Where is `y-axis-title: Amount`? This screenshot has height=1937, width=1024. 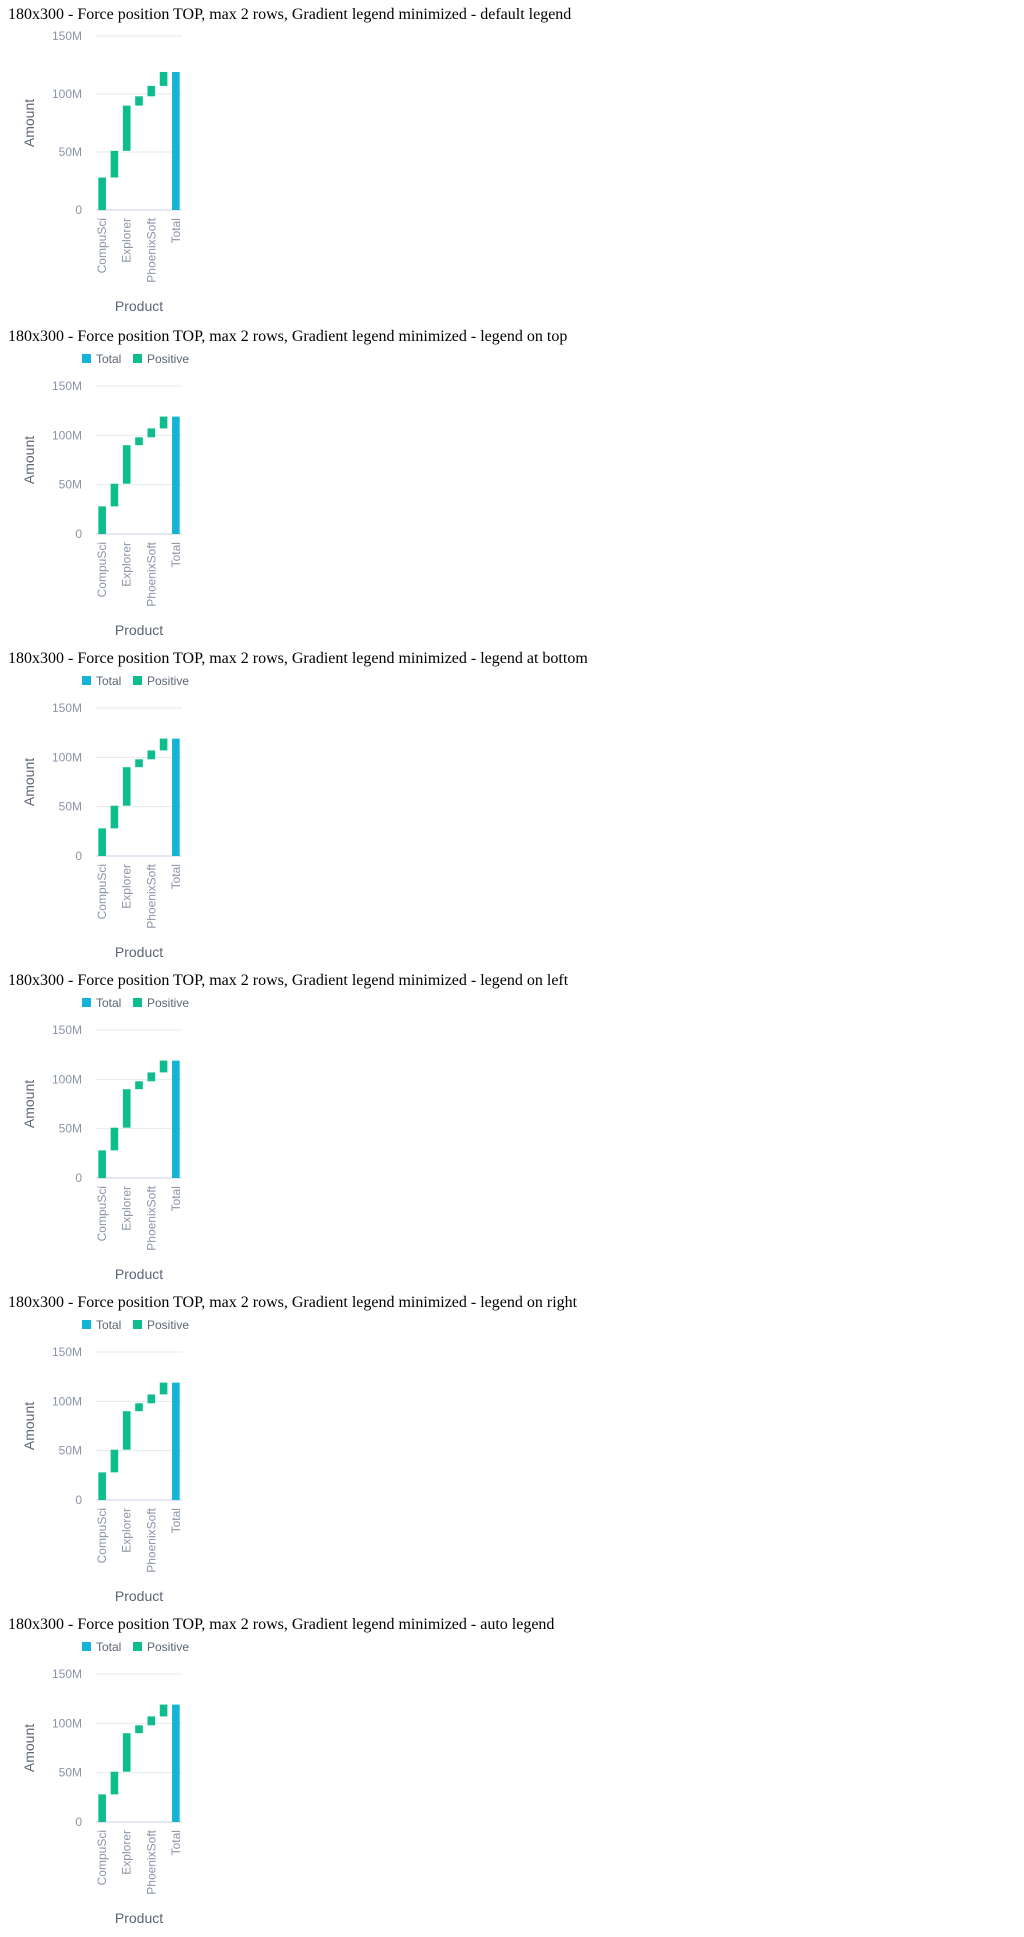 y-axis-title: Amount is located at coordinates (29, 1104).